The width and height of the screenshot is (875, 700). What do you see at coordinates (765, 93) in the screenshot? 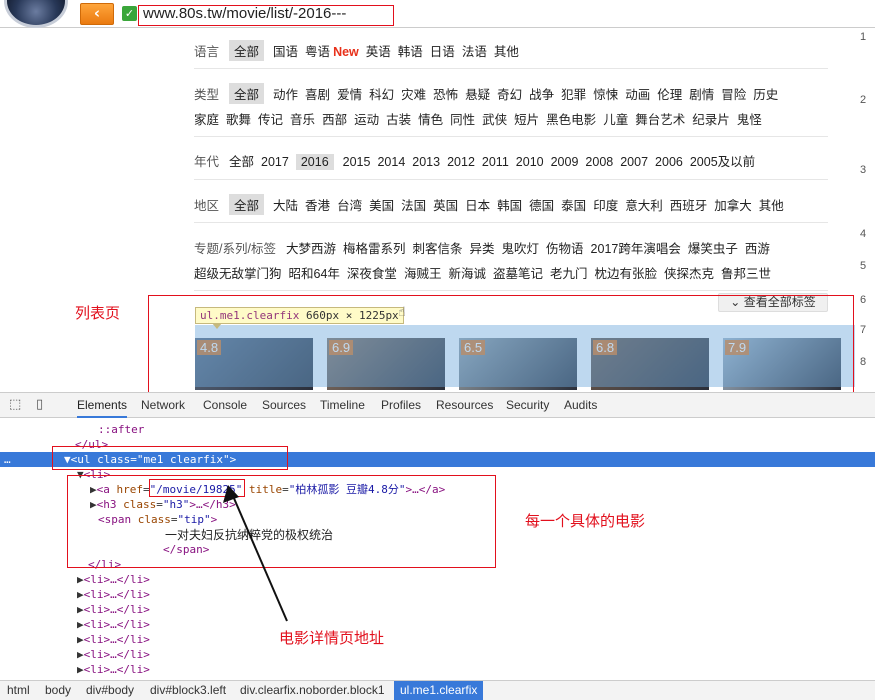
I see `filter-item: 历史` at bounding box center [765, 93].